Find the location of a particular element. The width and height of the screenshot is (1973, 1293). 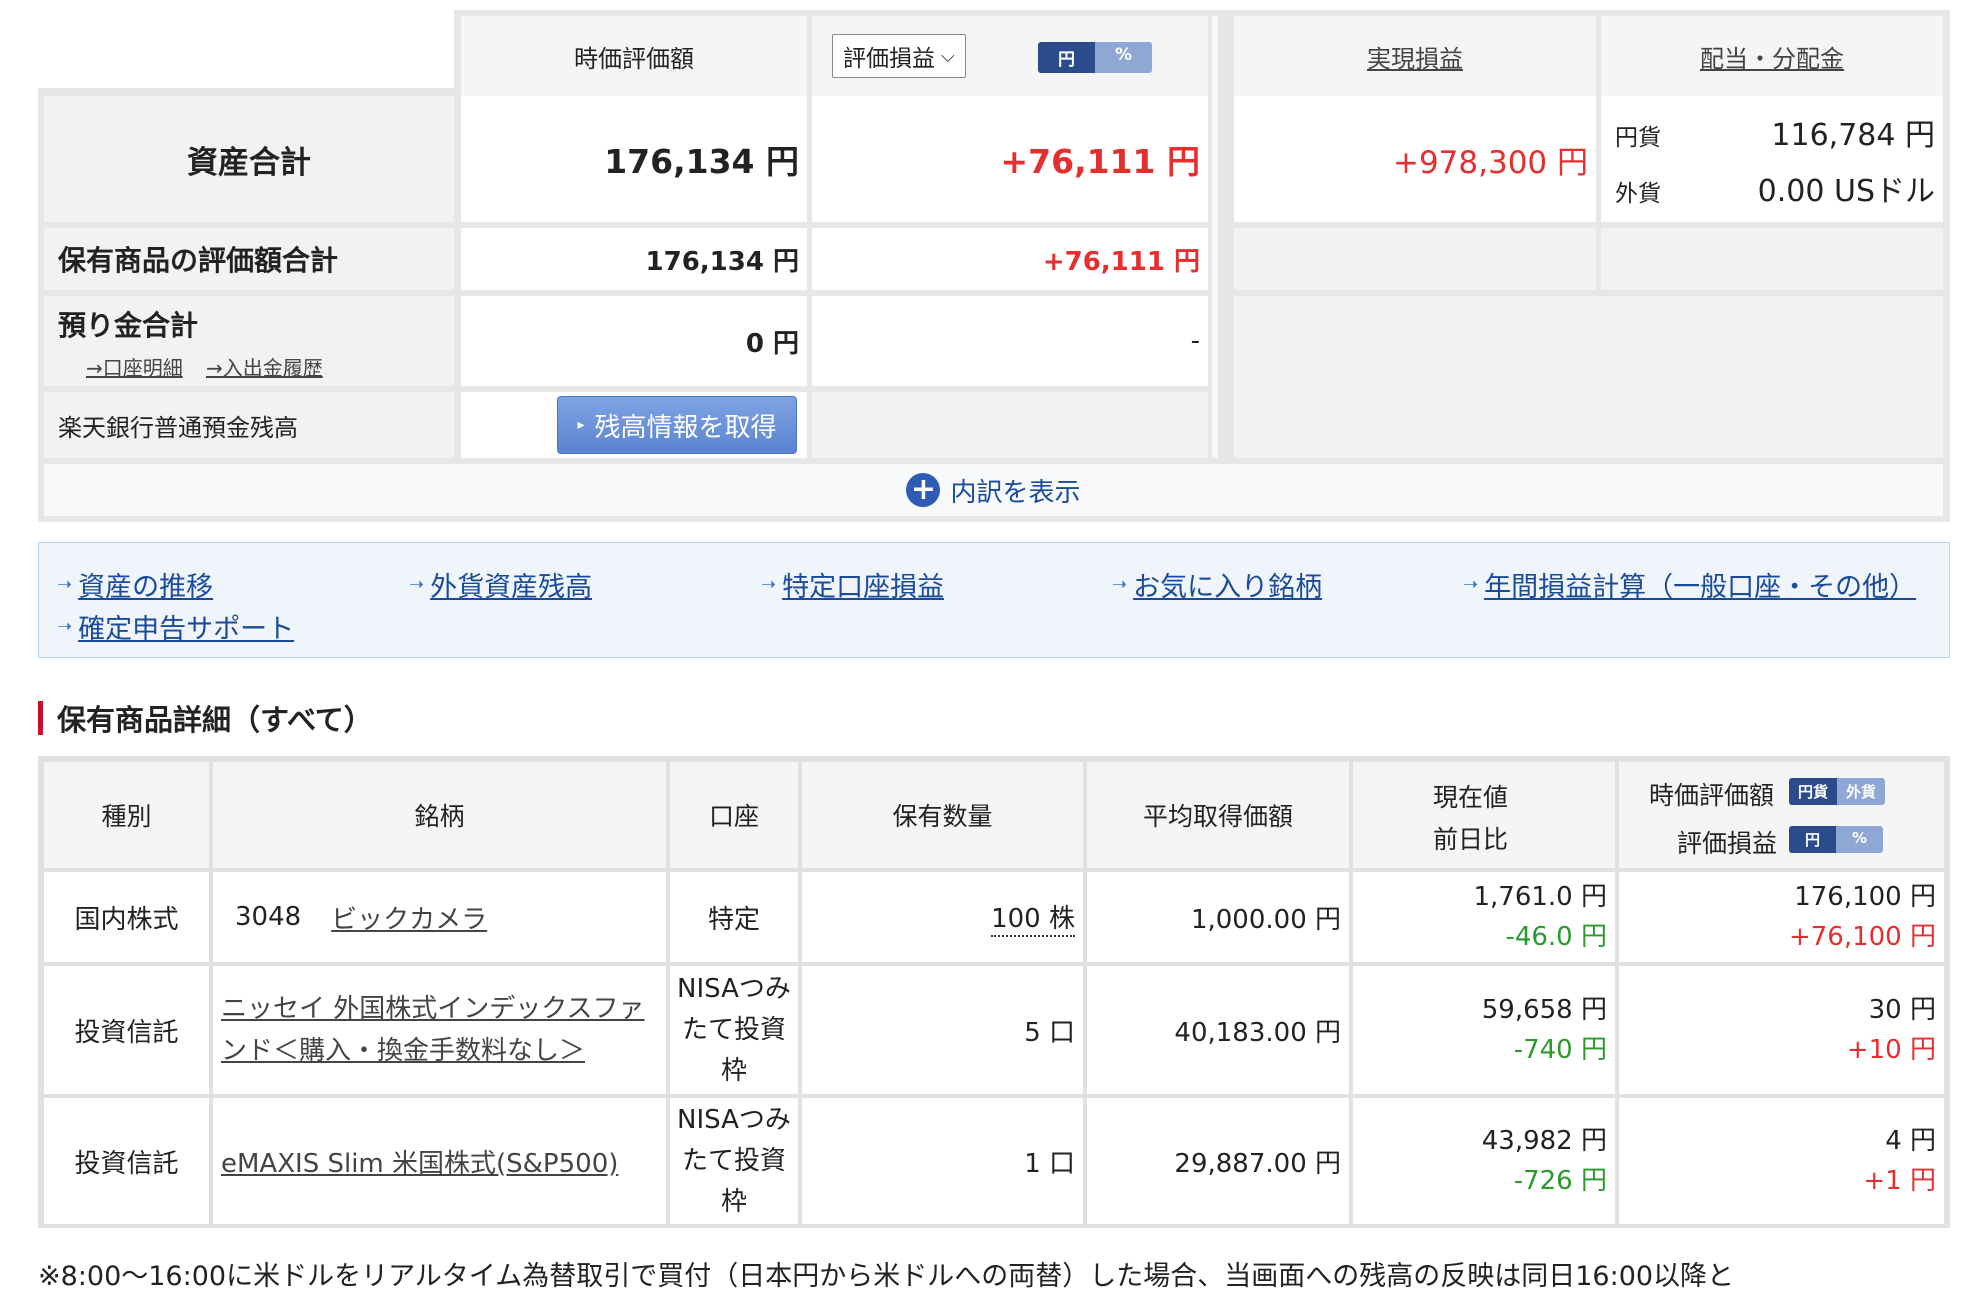

th-name: 銘柄 is located at coordinates (439, 815).